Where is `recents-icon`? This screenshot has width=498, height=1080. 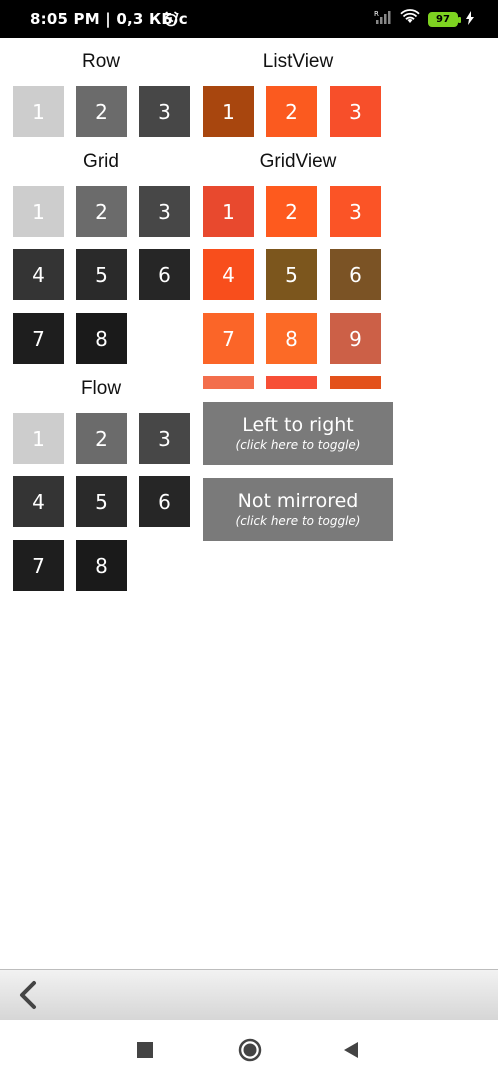
recents-icon is located at coordinates (145, 1050).